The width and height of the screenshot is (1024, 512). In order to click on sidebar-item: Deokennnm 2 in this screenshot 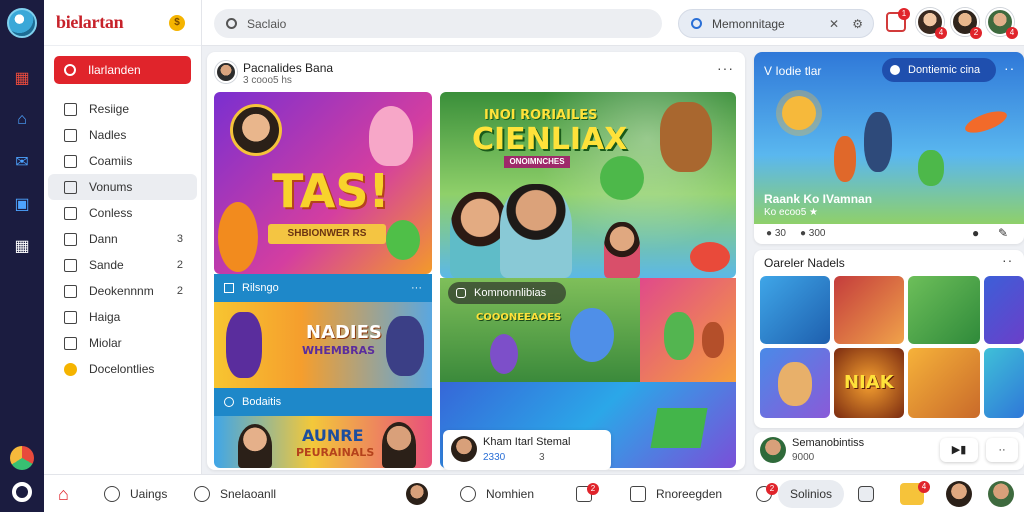, I will do `click(122, 291)`.